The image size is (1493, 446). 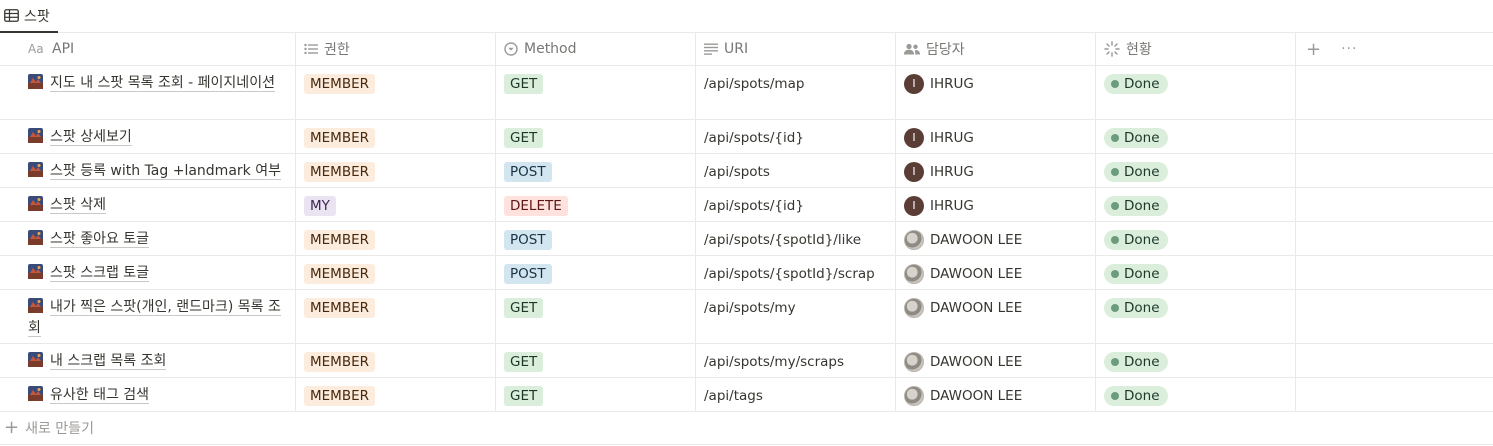 What do you see at coordinates (783, 240) in the screenshot?
I see `uri-text: /api/spots/{spotId}/like` at bounding box center [783, 240].